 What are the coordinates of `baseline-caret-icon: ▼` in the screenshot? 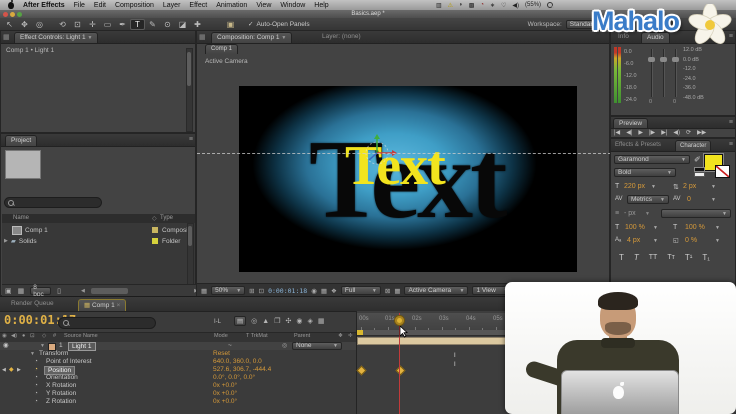 It's located at (655, 241).